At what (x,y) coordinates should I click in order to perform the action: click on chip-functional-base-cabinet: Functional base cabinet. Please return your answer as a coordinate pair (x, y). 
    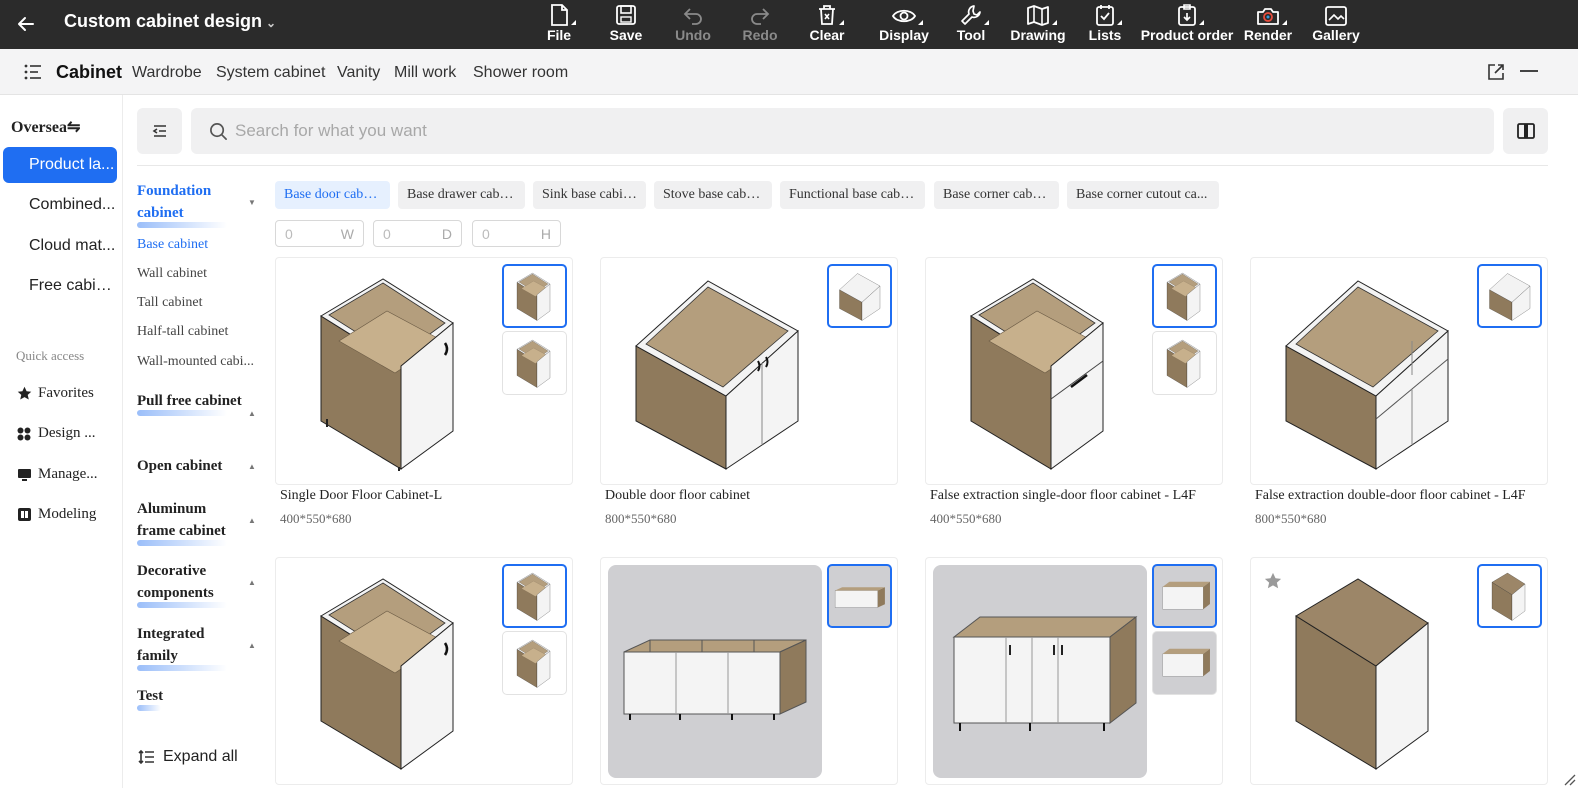
    Looking at the image, I should click on (852, 195).